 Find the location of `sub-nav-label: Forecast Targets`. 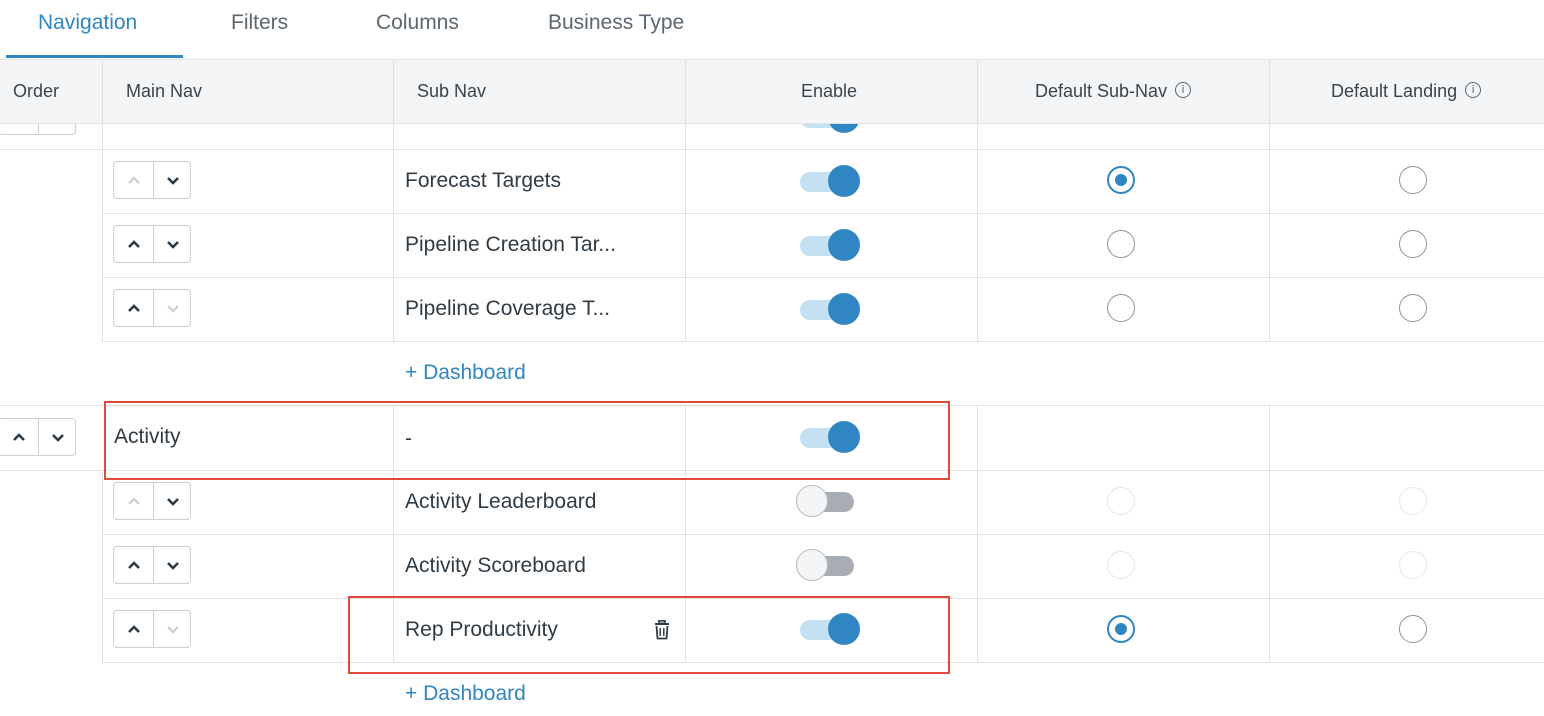

sub-nav-label: Forecast Targets is located at coordinates (483, 180).